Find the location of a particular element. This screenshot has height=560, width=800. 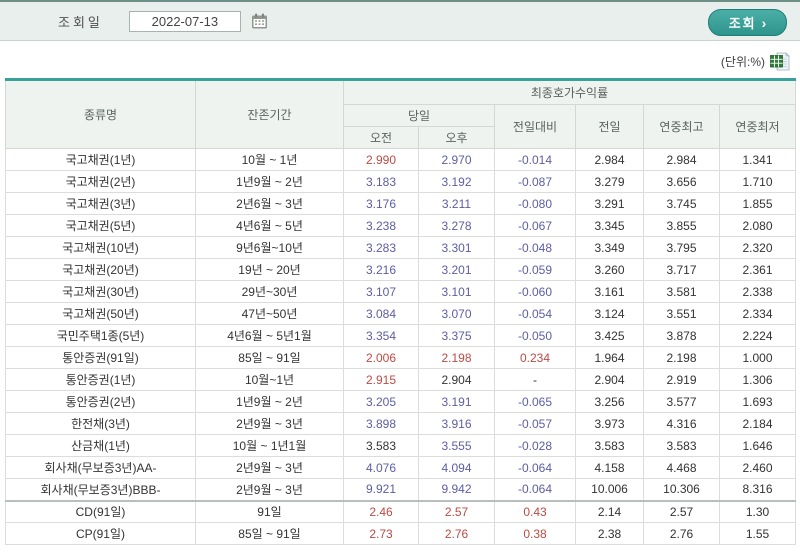

cell-am: 3.898 is located at coordinates (381, 423).